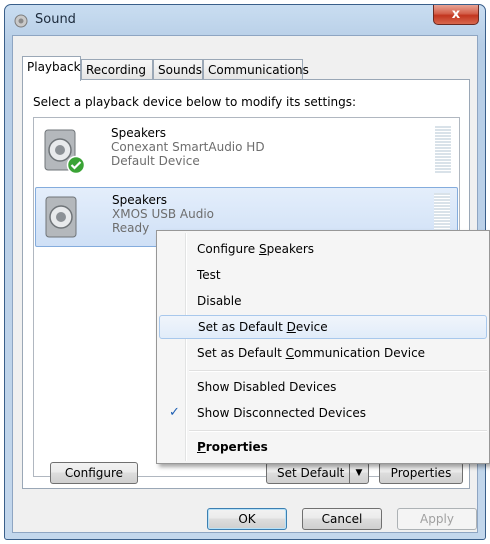  Describe the element at coordinates (245, 20) in the screenshot. I see `title-bar: Sound x` at that location.